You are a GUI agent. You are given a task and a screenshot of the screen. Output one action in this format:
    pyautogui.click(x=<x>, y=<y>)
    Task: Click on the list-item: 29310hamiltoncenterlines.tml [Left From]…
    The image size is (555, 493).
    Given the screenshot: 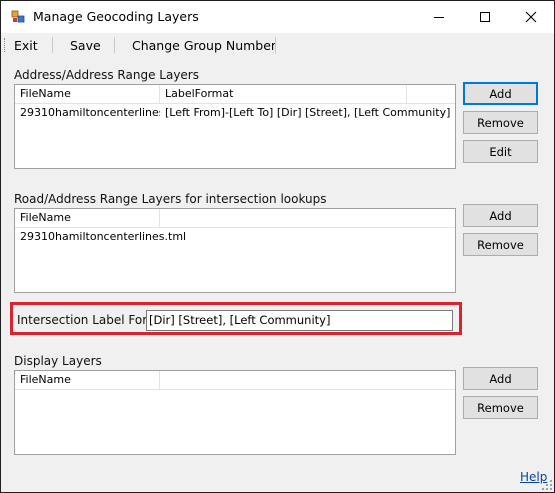 What is the action you would take?
    pyautogui.click(x=235, y=113)
    